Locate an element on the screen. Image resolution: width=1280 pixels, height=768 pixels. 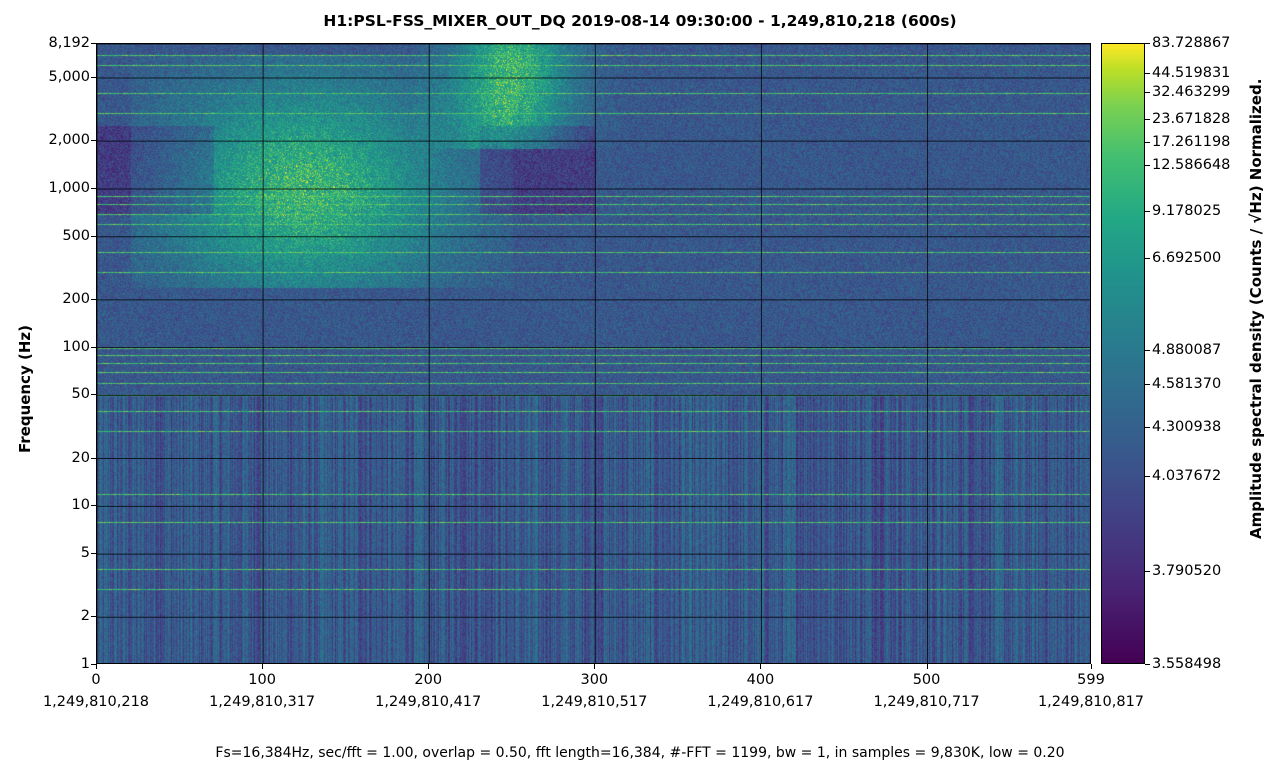
y-tick-label: 50 is located at coordinates (80, 394).